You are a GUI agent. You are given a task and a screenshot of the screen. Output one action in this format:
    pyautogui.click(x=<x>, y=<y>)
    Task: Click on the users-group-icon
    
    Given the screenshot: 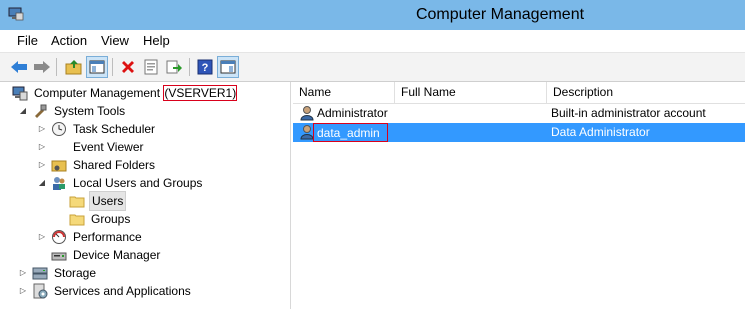 What is the action you would take?
    pyautogui.click(x=59, y=183)
    